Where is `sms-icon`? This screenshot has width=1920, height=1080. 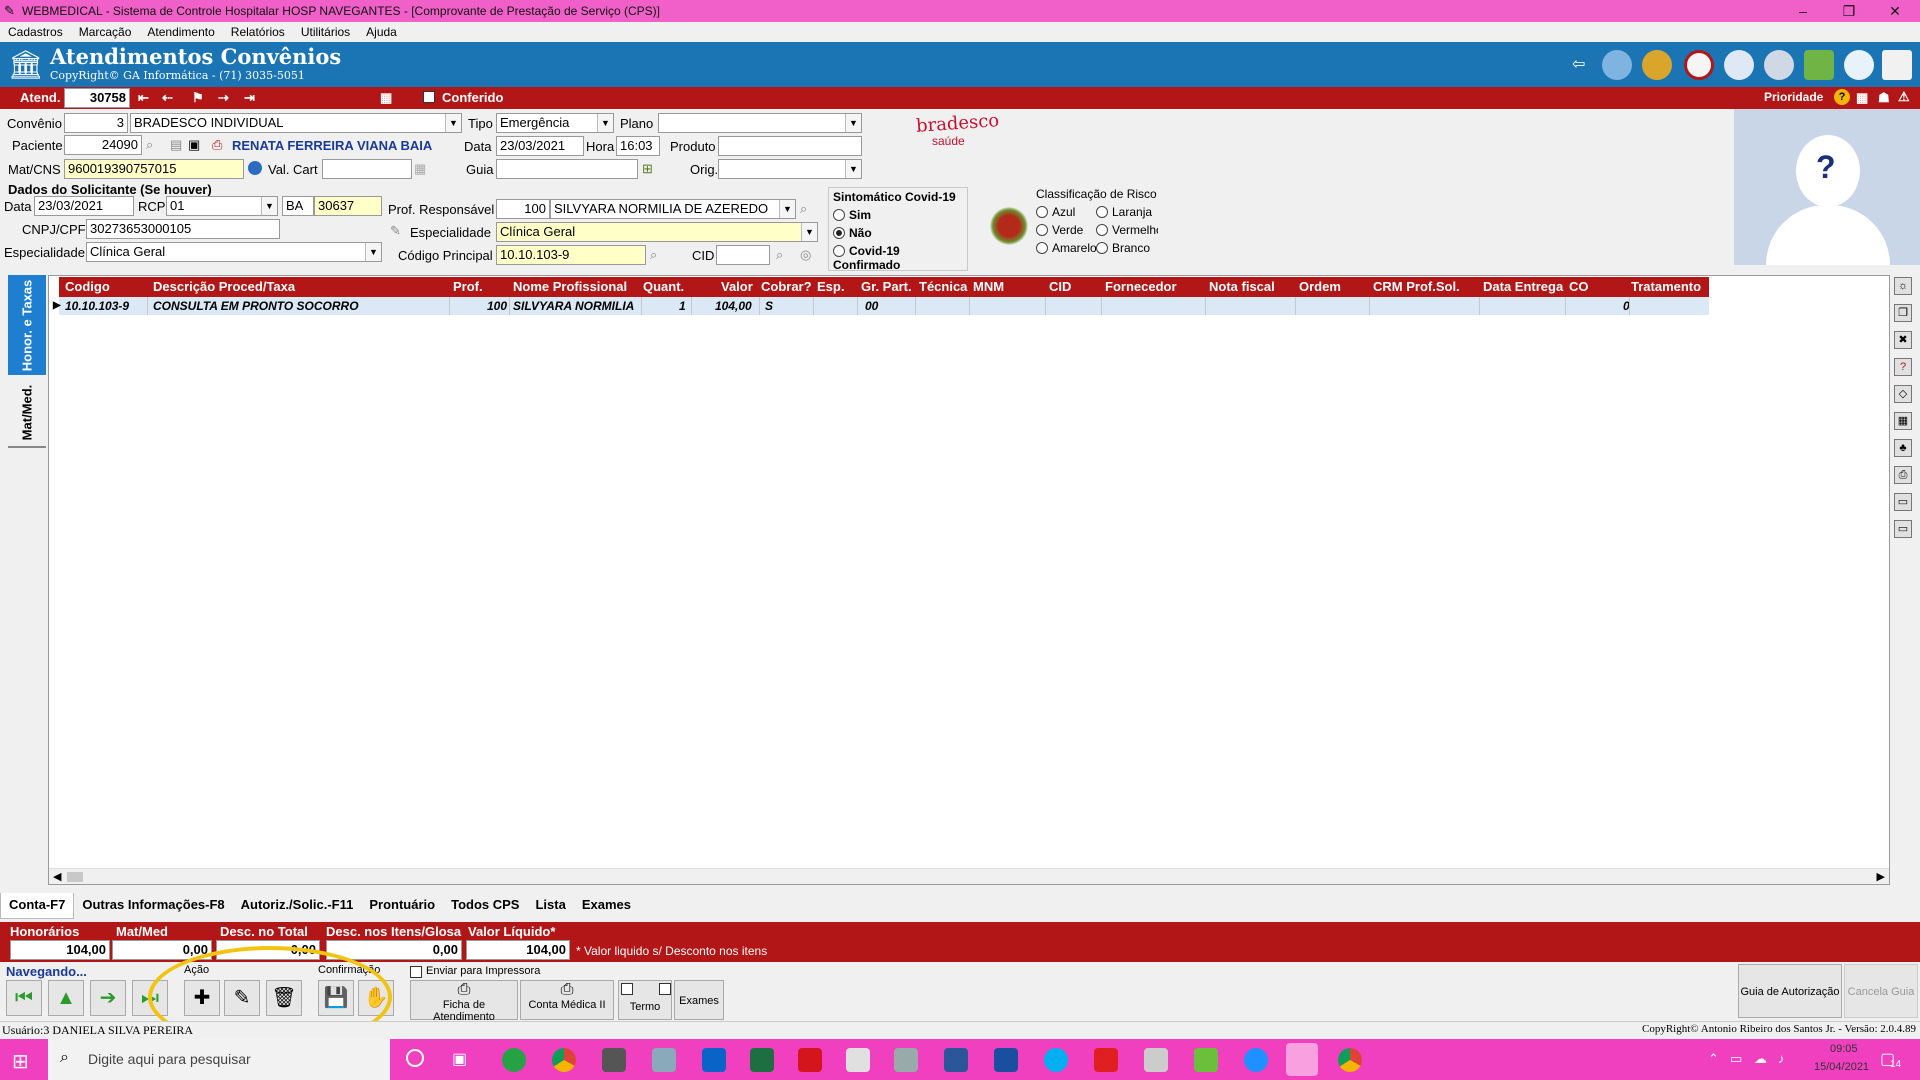 sms-icon is located at coordinates (1819, 65).